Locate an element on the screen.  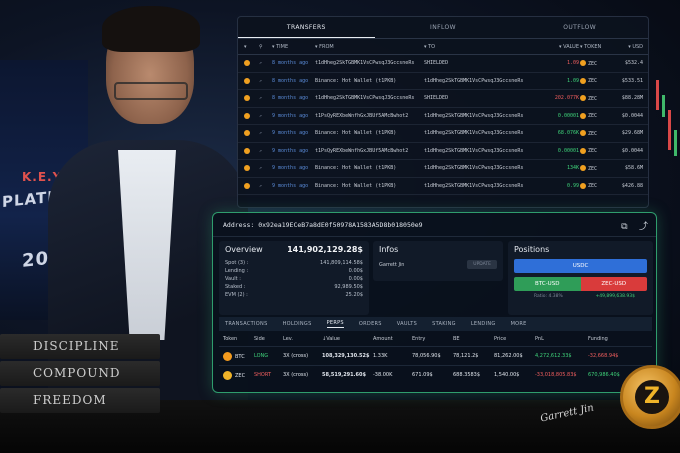
tab-transfers: TRANSFERS is located at coordinates (306, 27).